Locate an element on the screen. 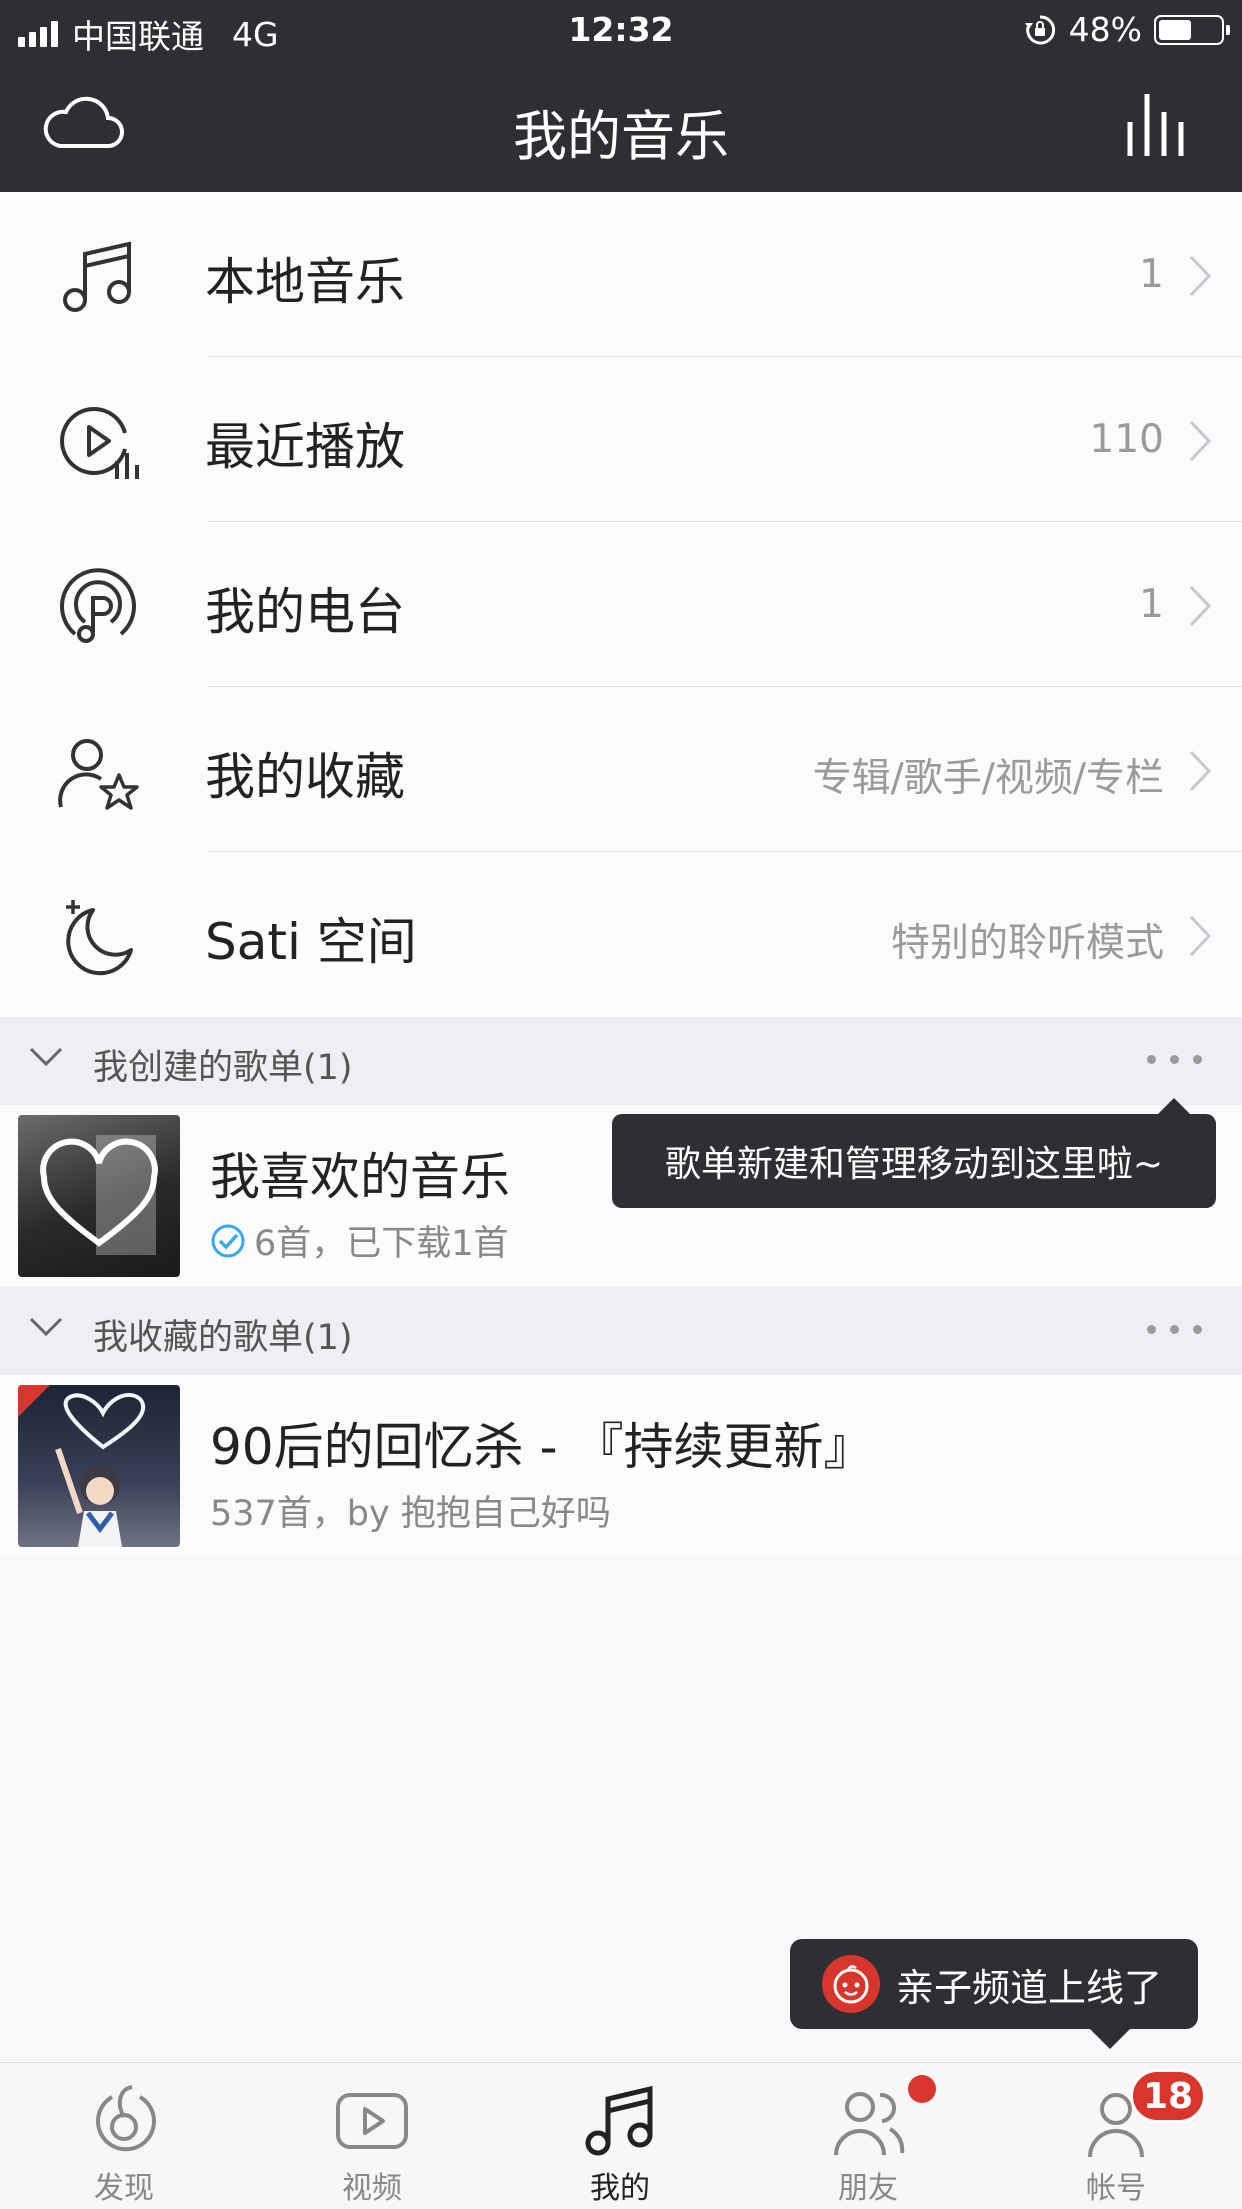 The image size is (1242, 2209). tab-label: 我的 is located at coordinates (620, 2188).